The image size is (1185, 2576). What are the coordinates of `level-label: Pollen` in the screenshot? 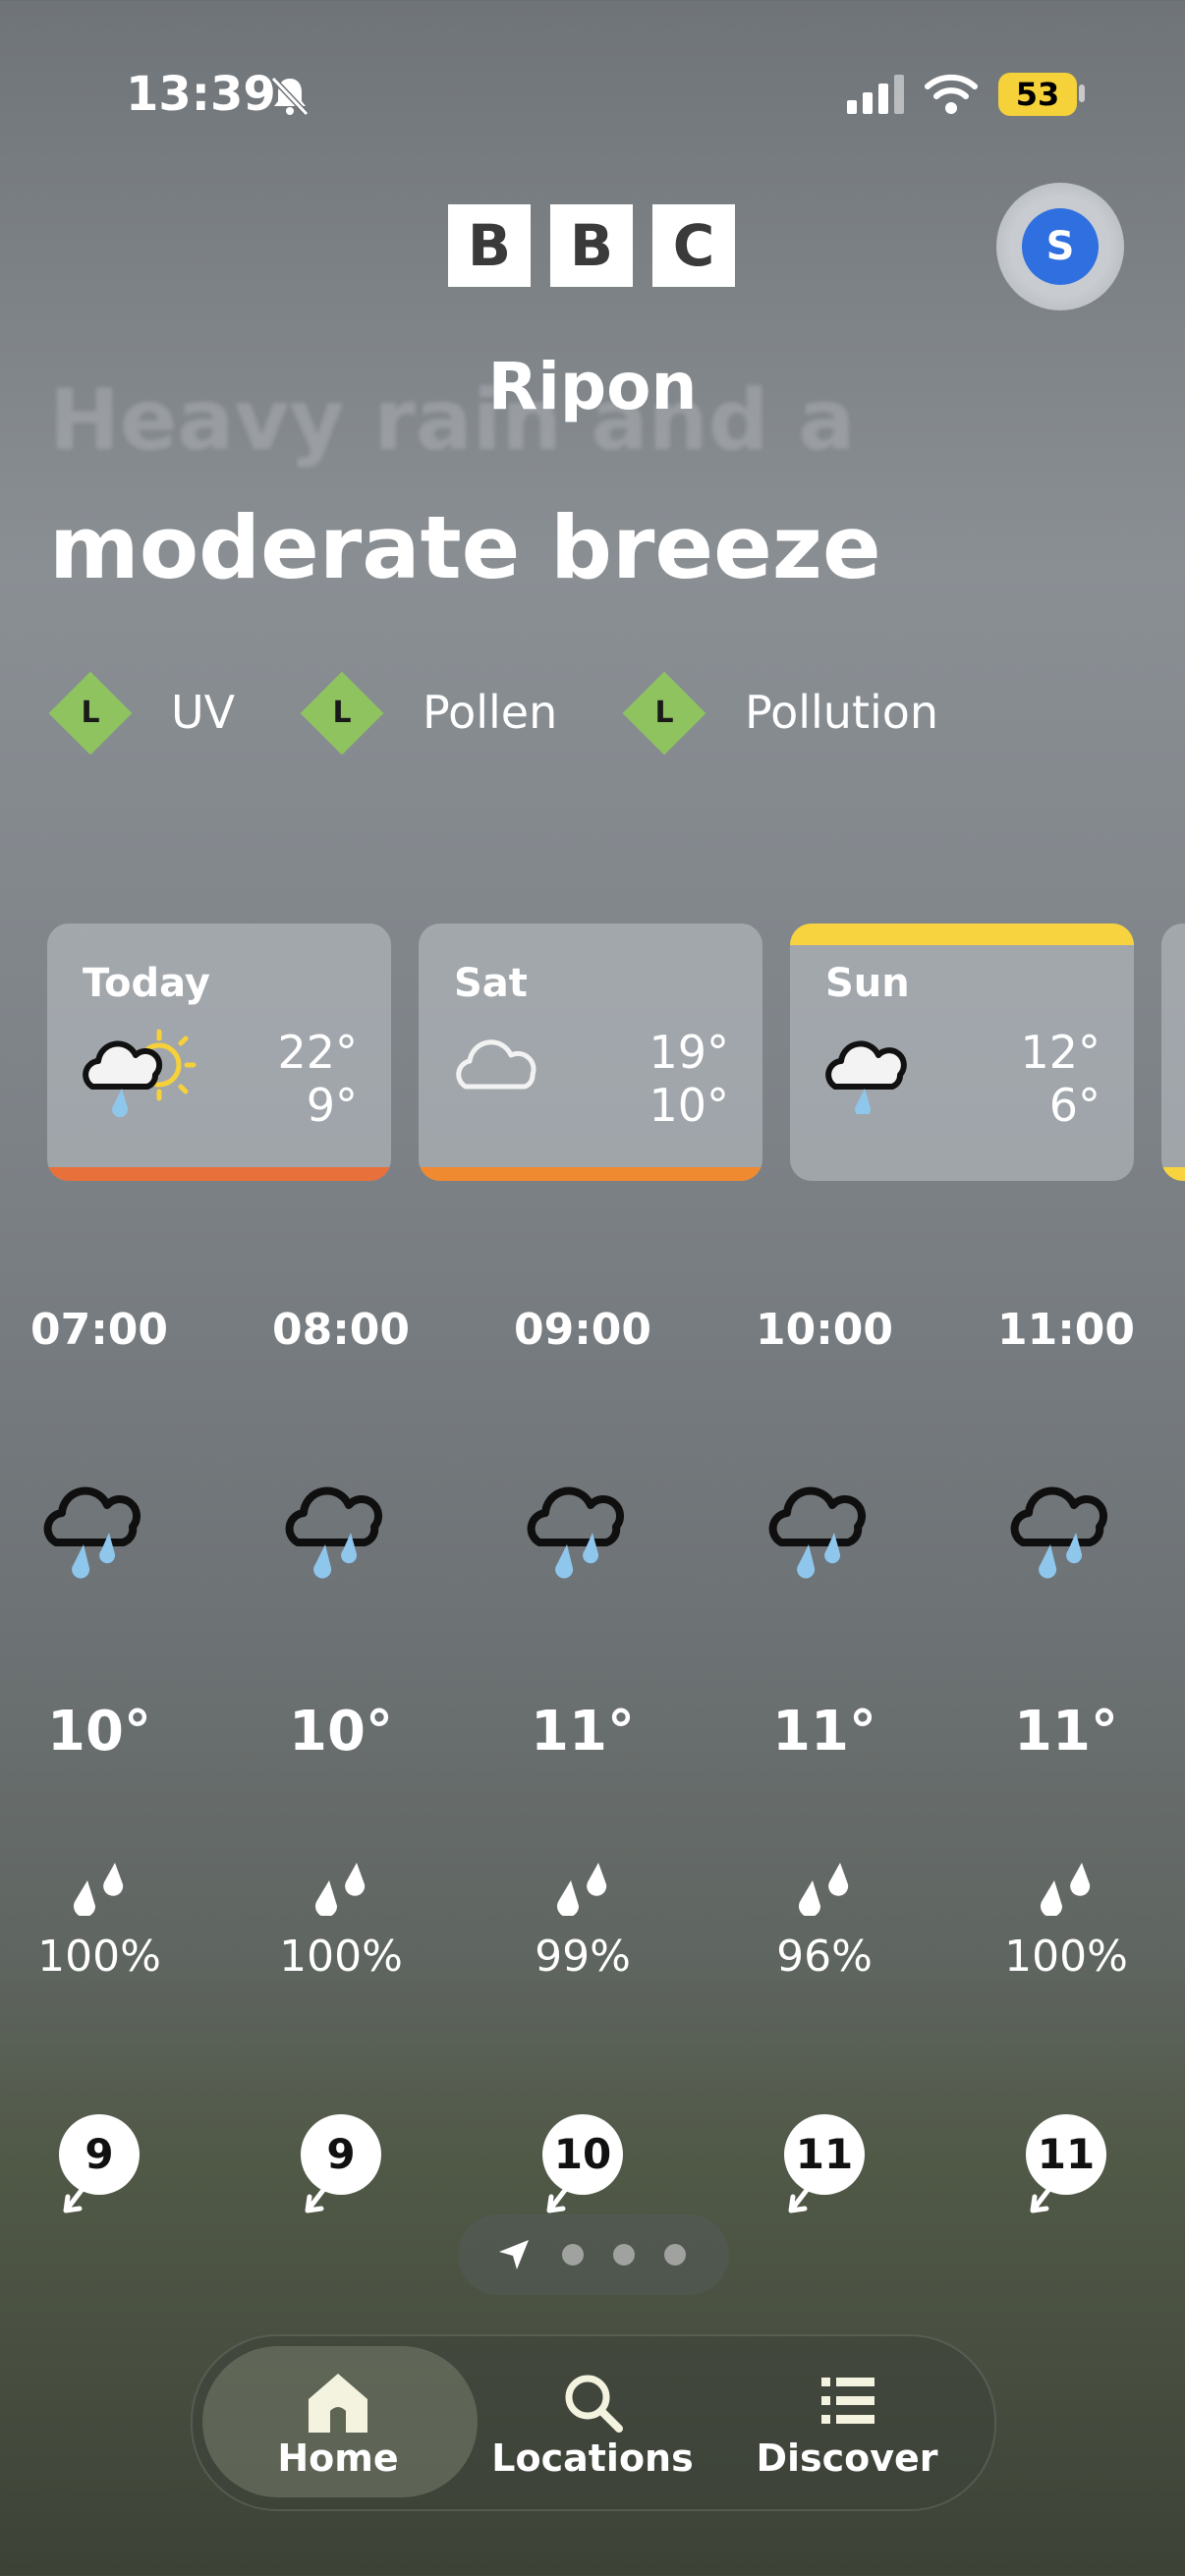 It's located at (491, 712).